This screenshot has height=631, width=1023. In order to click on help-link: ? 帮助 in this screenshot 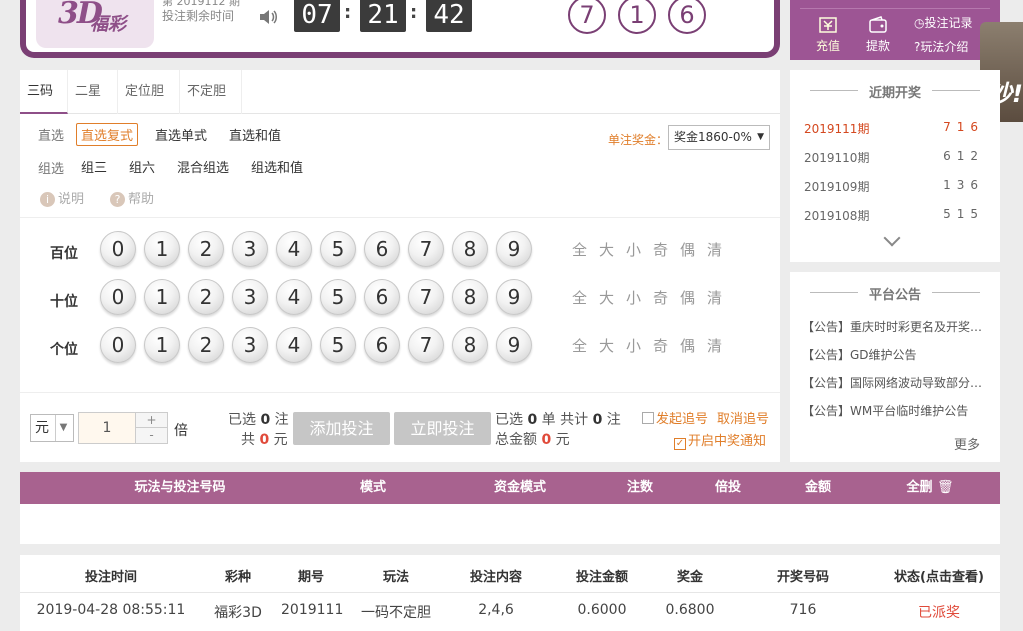, I will do `click(132, 197)`.